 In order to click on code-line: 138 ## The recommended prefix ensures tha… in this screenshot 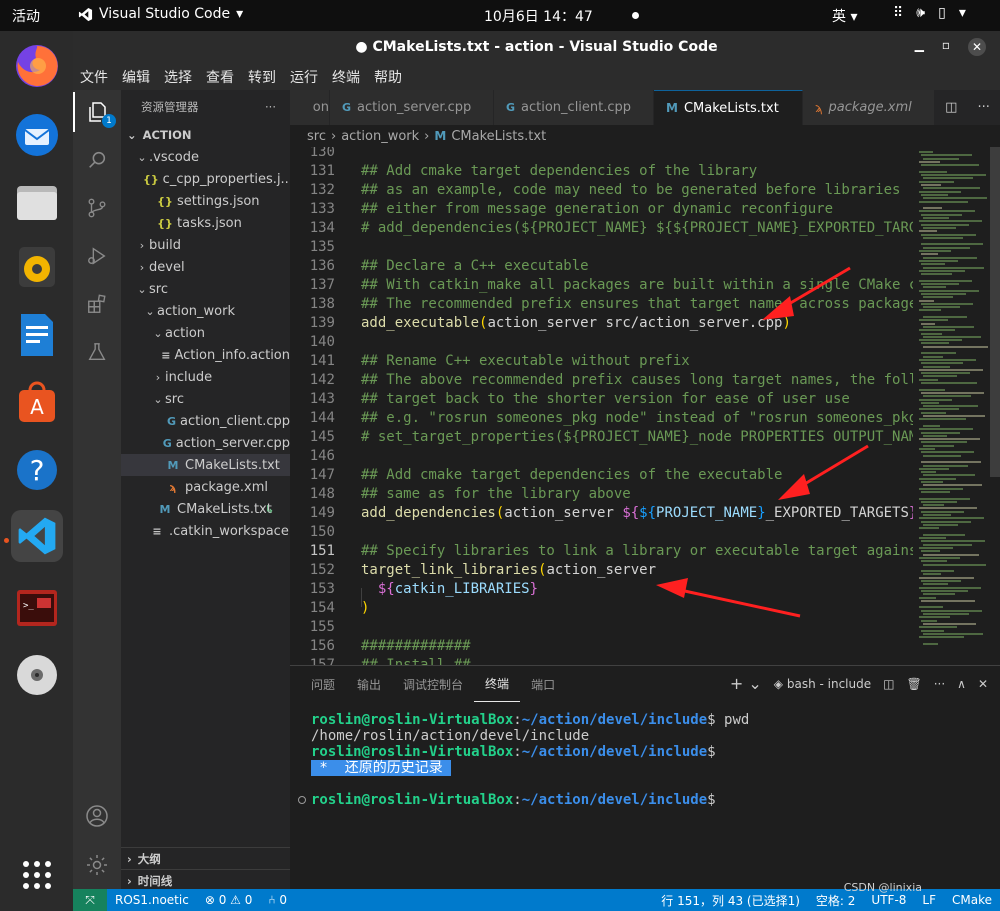, I will do `click(601, 304)`.